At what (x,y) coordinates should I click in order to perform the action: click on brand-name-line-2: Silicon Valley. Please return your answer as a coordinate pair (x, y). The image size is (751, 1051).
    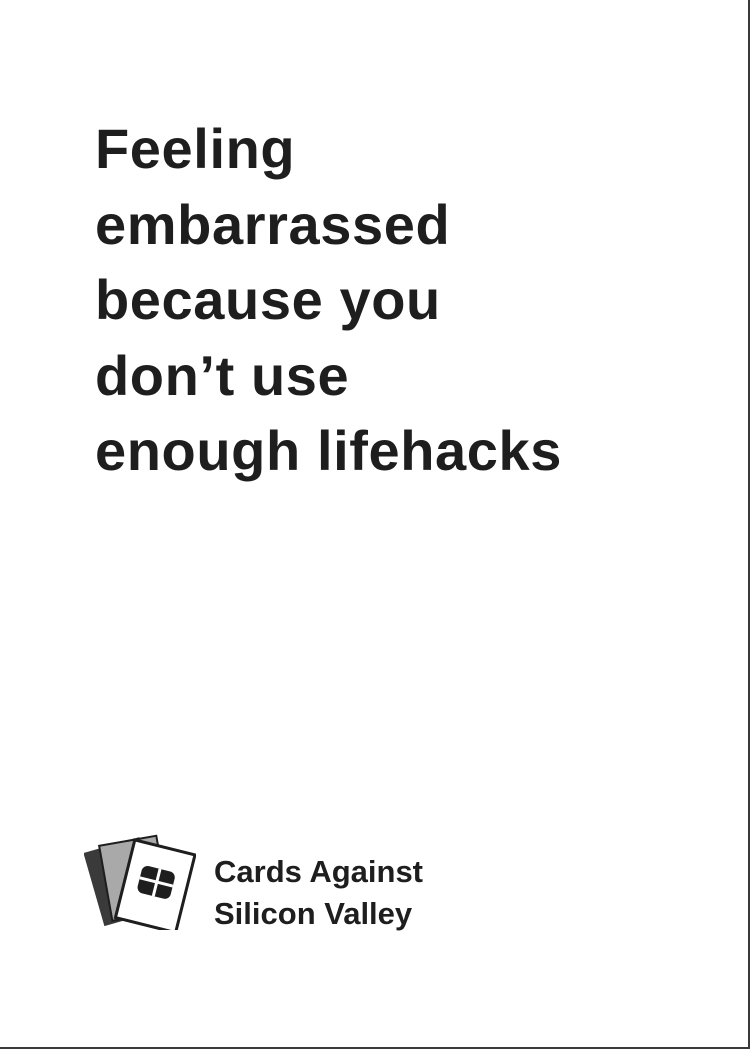
    Looking at the image, I should click on (313, 913).